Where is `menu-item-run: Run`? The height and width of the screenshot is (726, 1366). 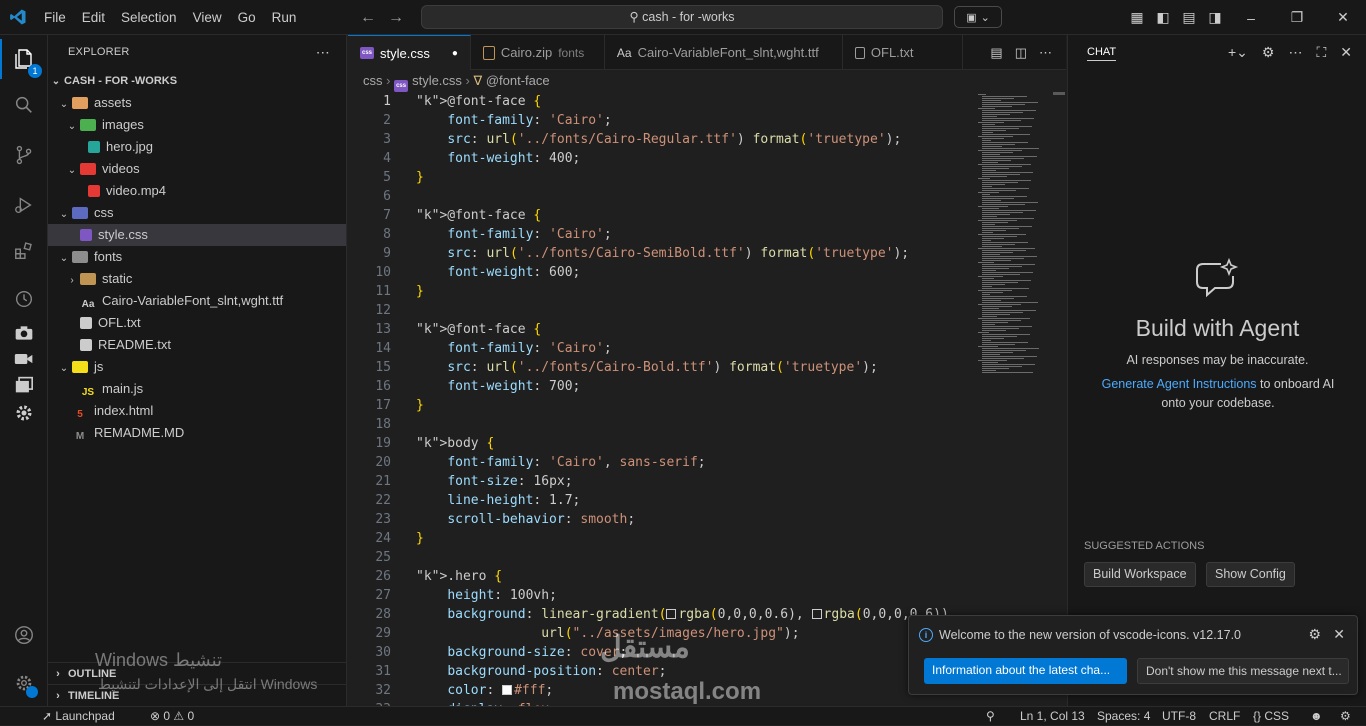 menu-item-run: Run is located at coordinates (284, 17).